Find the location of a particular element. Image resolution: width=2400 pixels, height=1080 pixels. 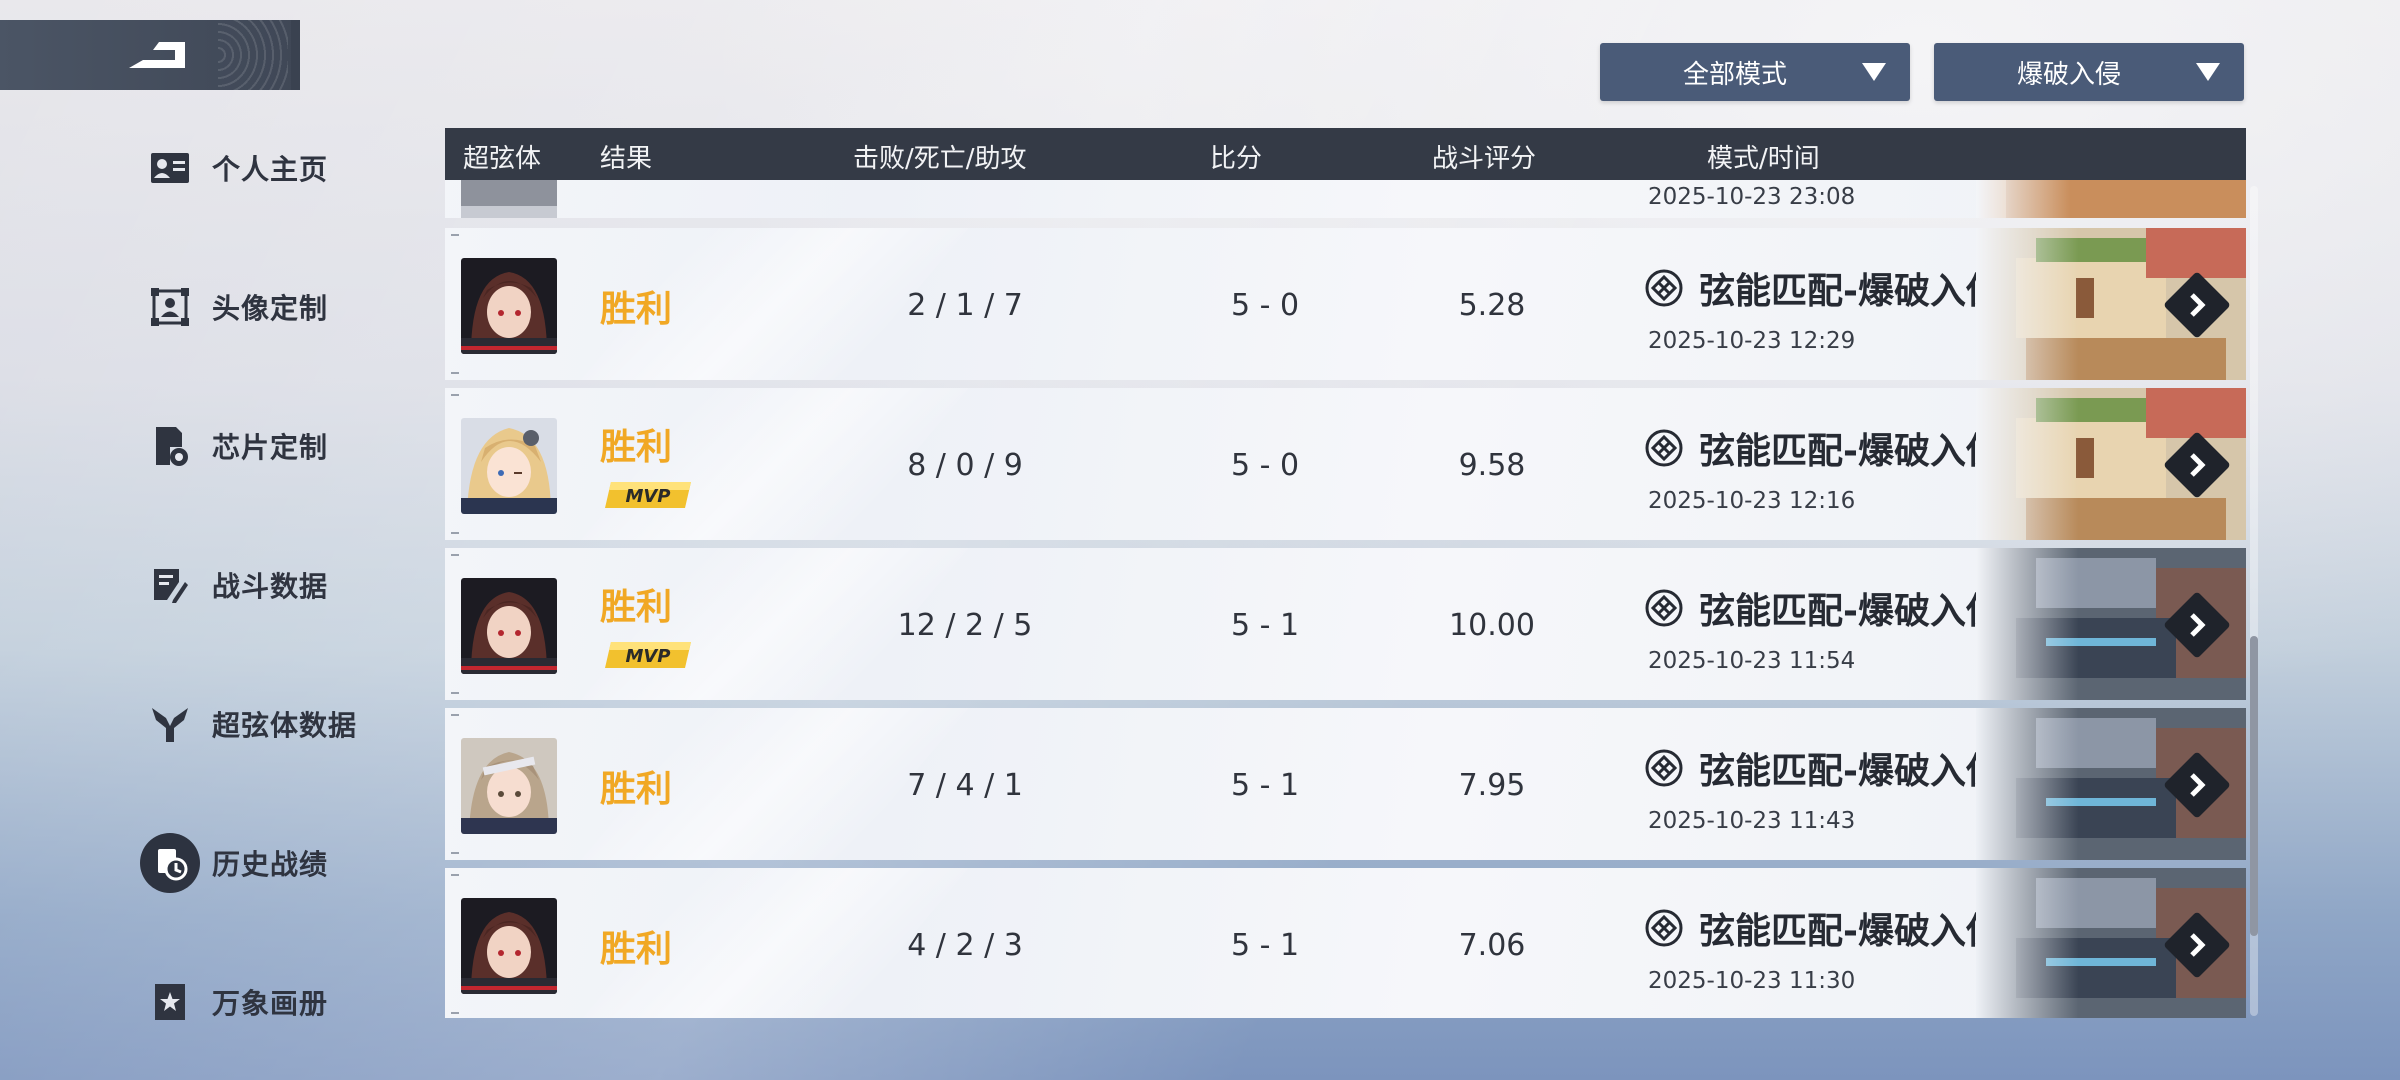

rating-value: 5.28 is located at coordinates (1492, 305).